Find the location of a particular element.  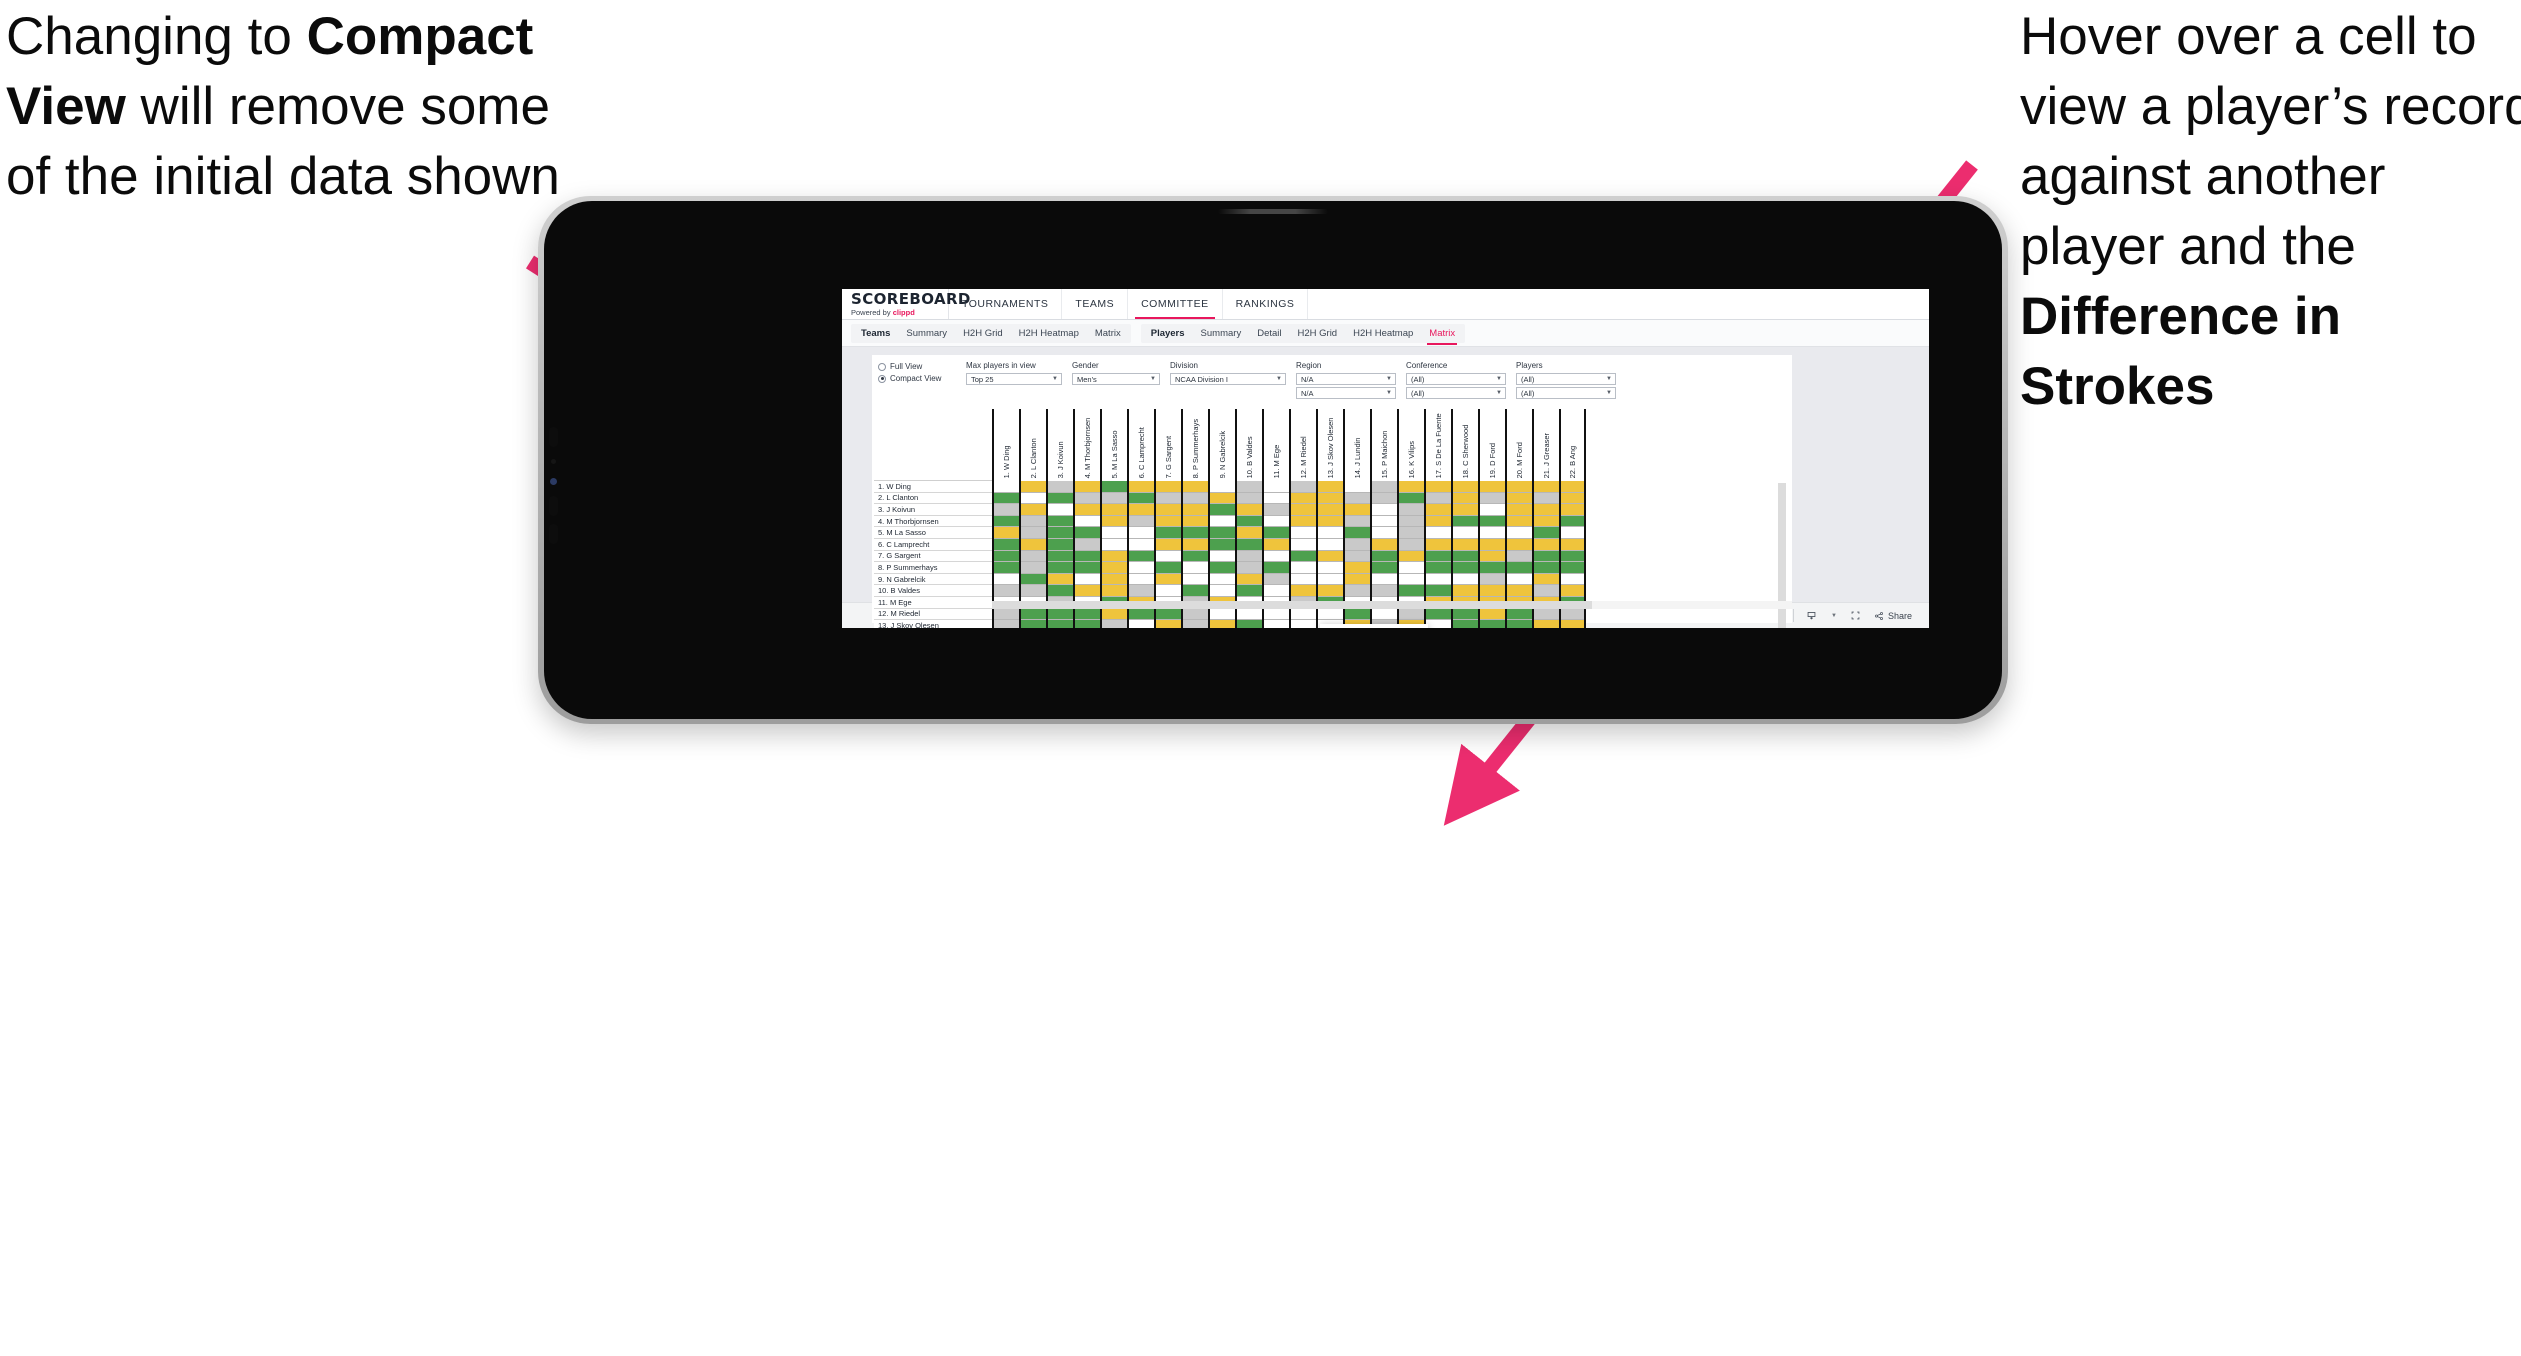

radio-full-view: Full View is located at coordinates (917, 366).